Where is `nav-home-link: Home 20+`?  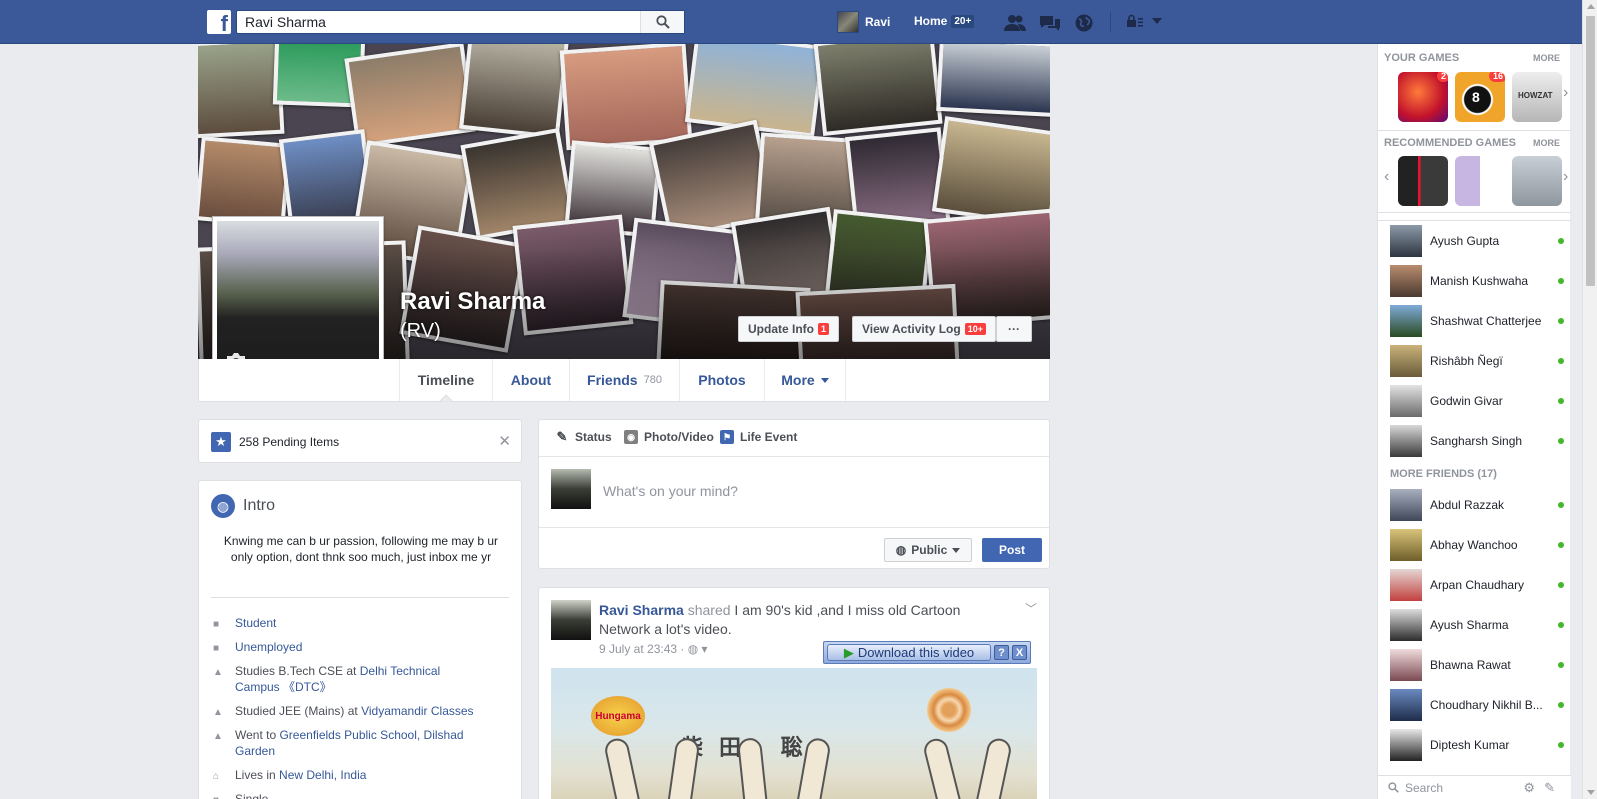 nav-home-link: Home 20+ is located at coordinates (944, 21).